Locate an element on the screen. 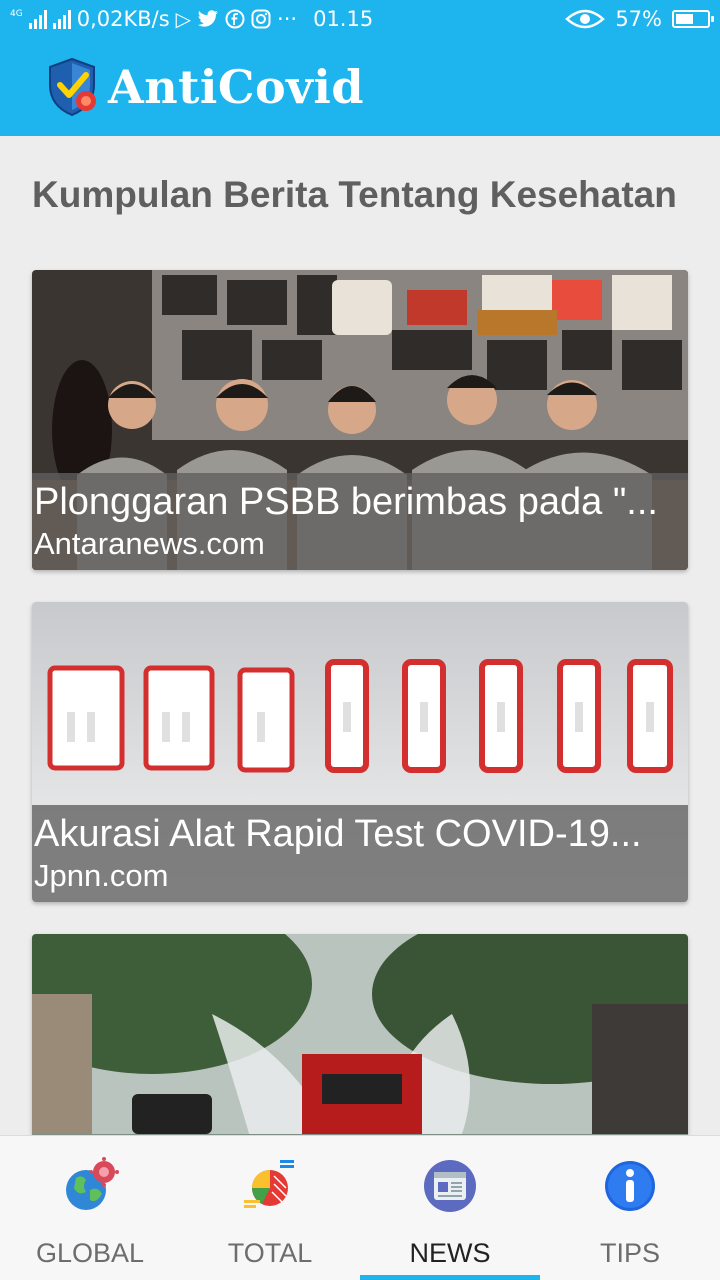 The image size is (720, 1280). status-right: 57% is located at coordinates (639, 19).